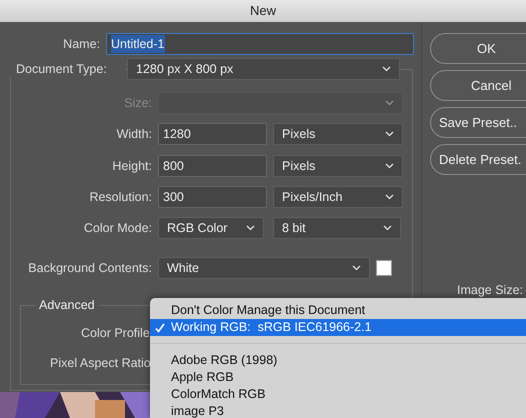  I want to click on image-size-label: Image Size:, so click(490, 290).